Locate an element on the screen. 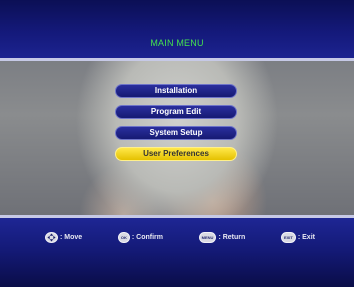 The height and width of the screenshot is (287, 354). hint-move-label: : Move is located at coordinates (71, 237).